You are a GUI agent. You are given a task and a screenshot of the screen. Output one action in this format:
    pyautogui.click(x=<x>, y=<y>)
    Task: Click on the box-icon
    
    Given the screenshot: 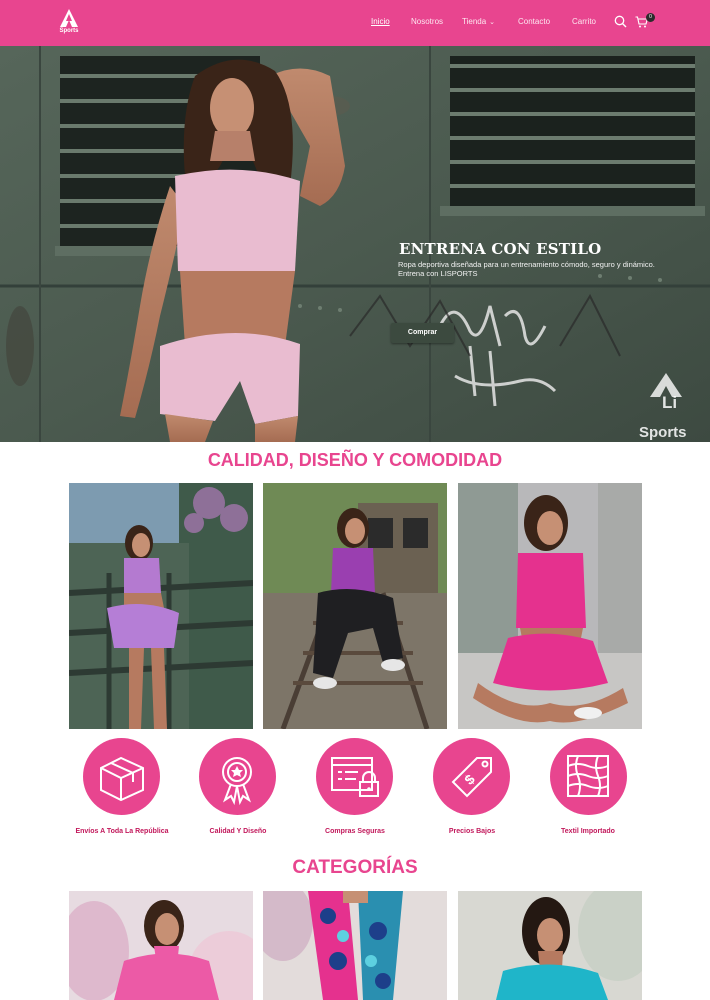 What is the action you would take?
    pyautogui.click(x=122, y=779)
    